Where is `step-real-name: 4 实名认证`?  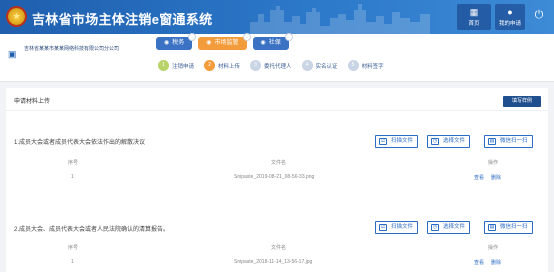 step-real-name: 4 实名认证 is located at coordinates (319, 65).